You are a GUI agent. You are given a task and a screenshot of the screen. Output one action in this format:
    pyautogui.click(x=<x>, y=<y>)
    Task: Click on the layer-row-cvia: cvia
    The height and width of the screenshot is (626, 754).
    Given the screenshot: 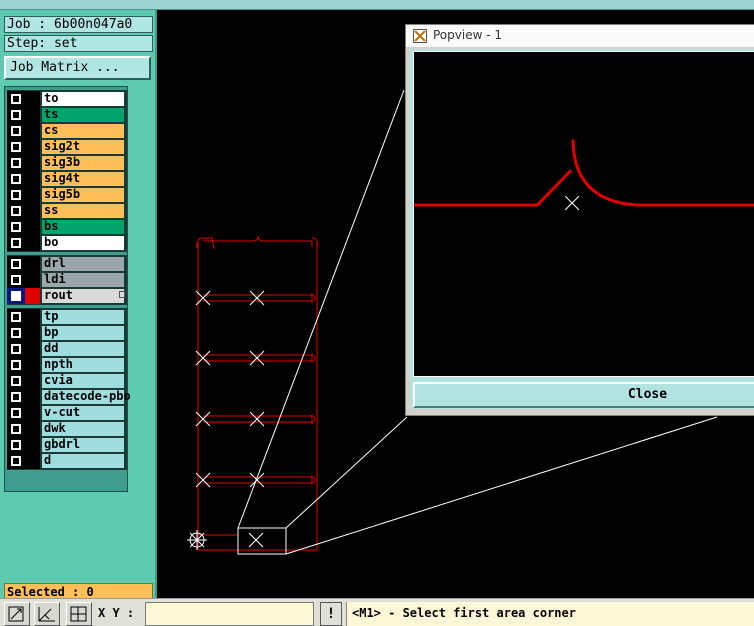 What is the action you would take?
    pyautogui.click(x=67, y=381)
    